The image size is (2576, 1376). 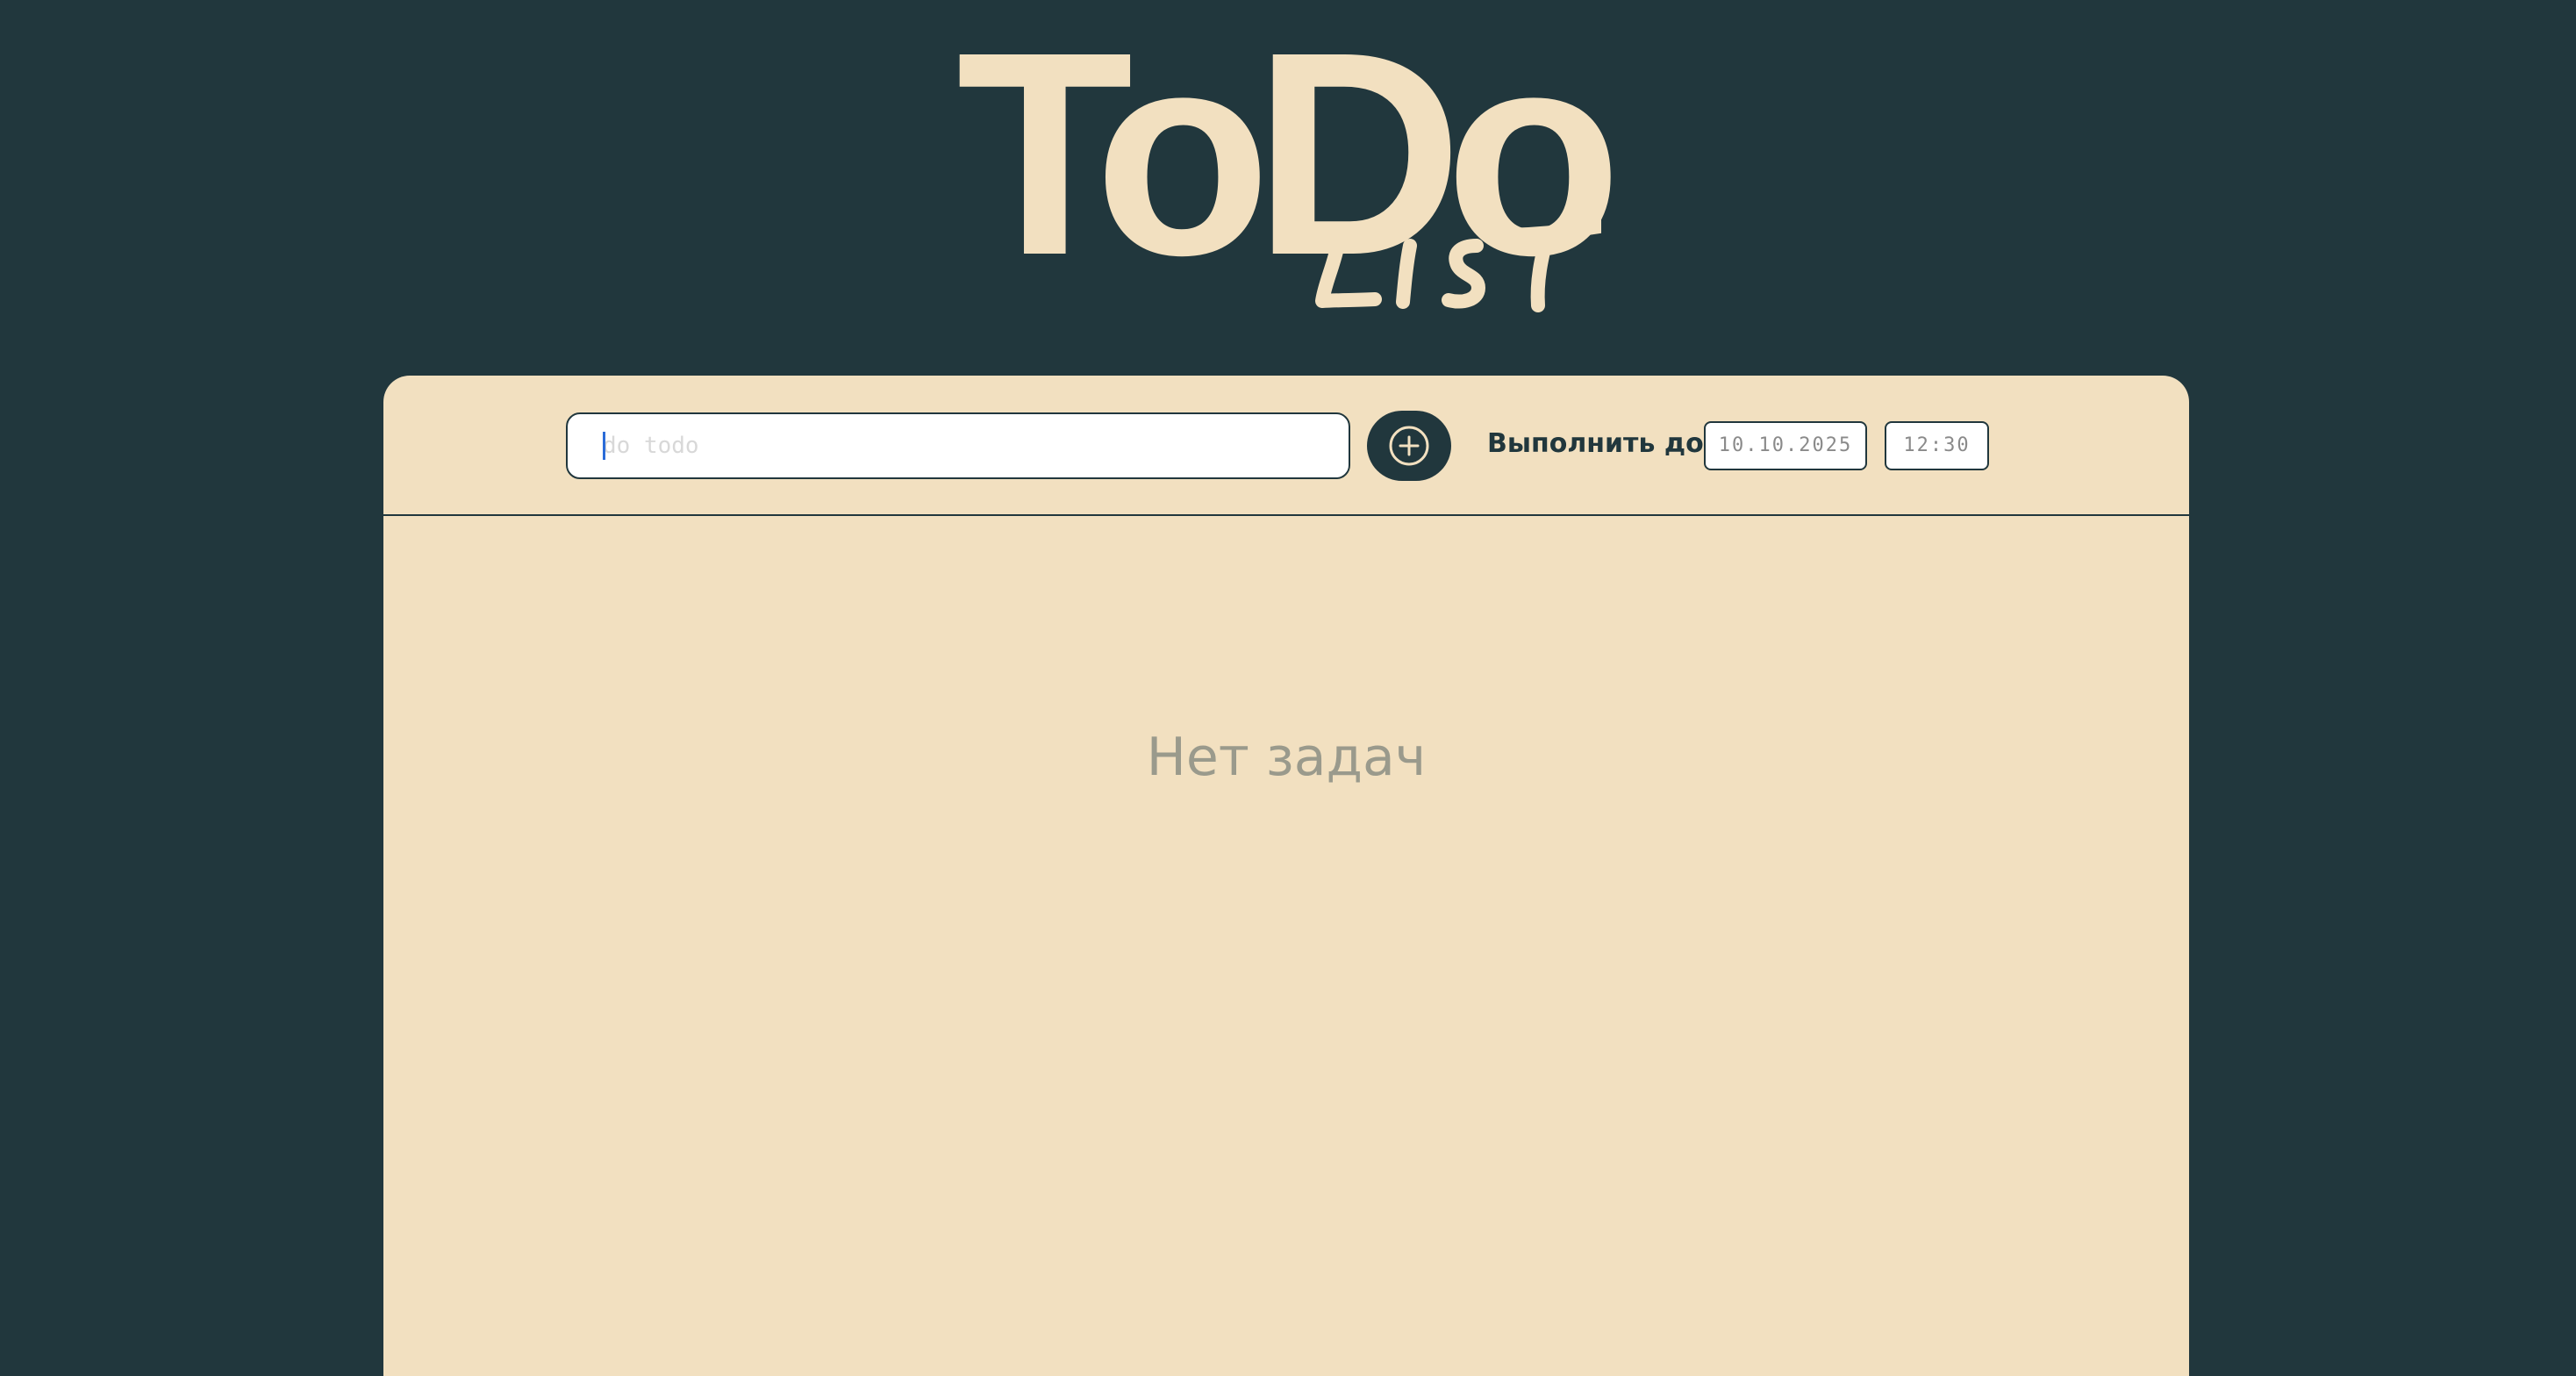 What do you see at coordinates (1458, 265) in the screenshot?
I see `logo-subtitle-handwritten` at bounding box center [1458, 265].